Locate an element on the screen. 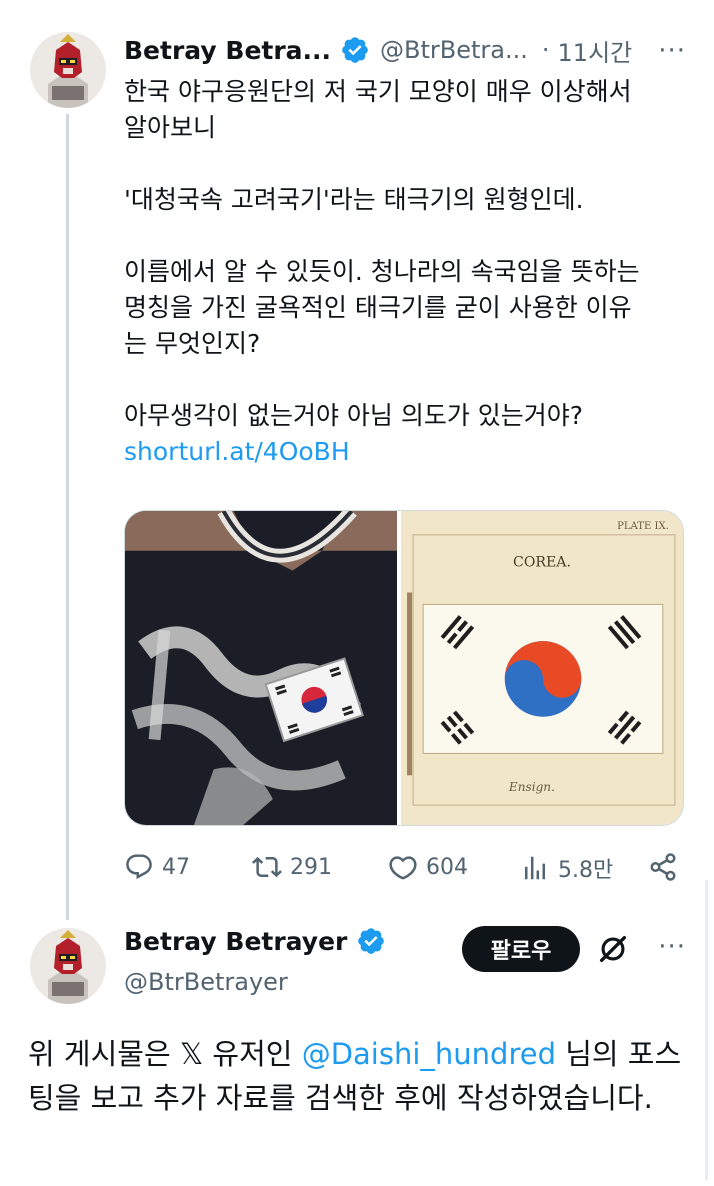 The image size is (714, 1186). reply-icon is located at coordinates (139, 867).